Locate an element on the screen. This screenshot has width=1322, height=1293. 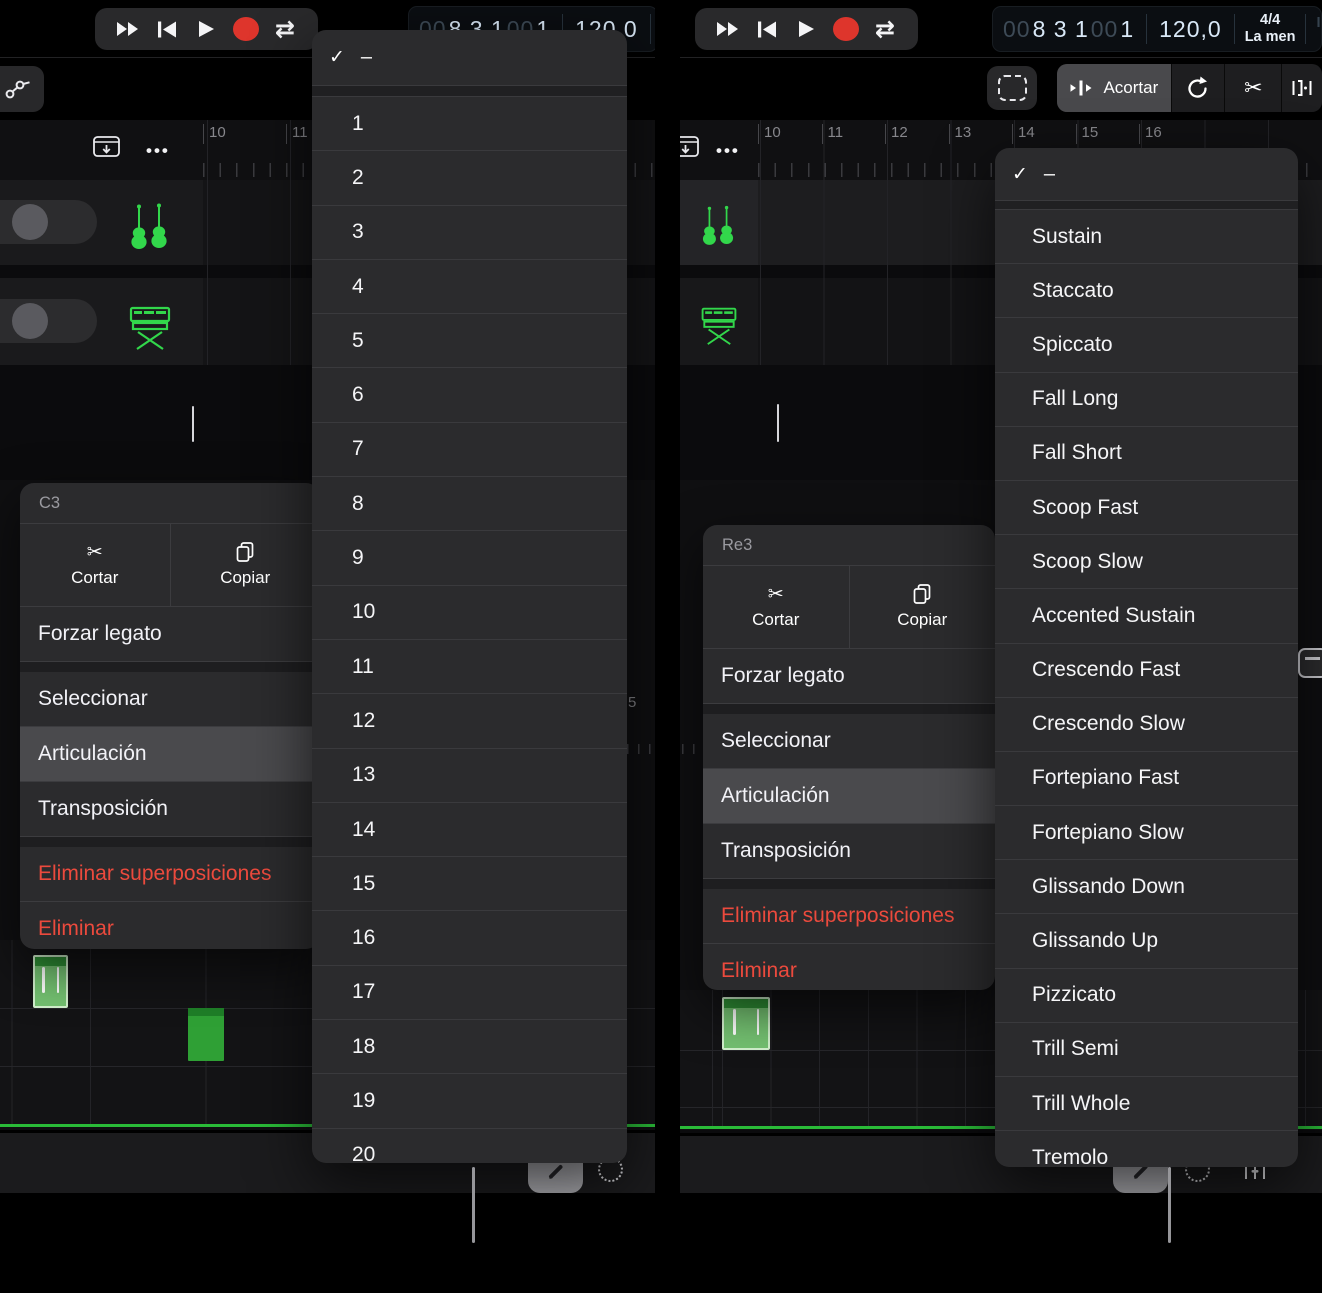
trim-segment: Acortar is located at coordinates (1114, 88).